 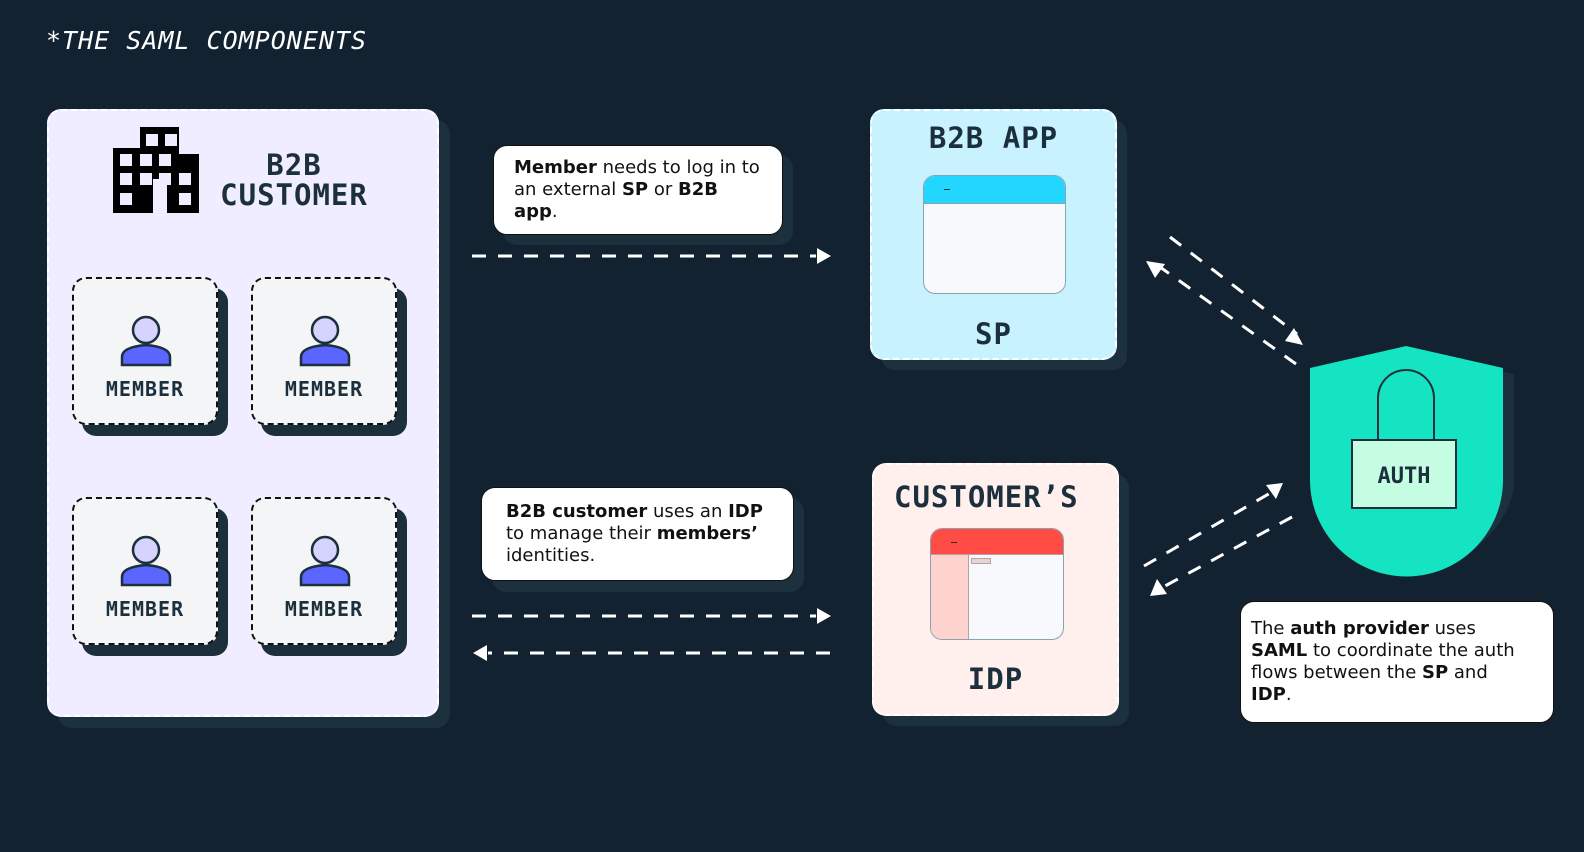 What do you see at coordinates (1452, 628) in the screenshot?
I see `callout-span: uses` at bounding box center [1452, 628].